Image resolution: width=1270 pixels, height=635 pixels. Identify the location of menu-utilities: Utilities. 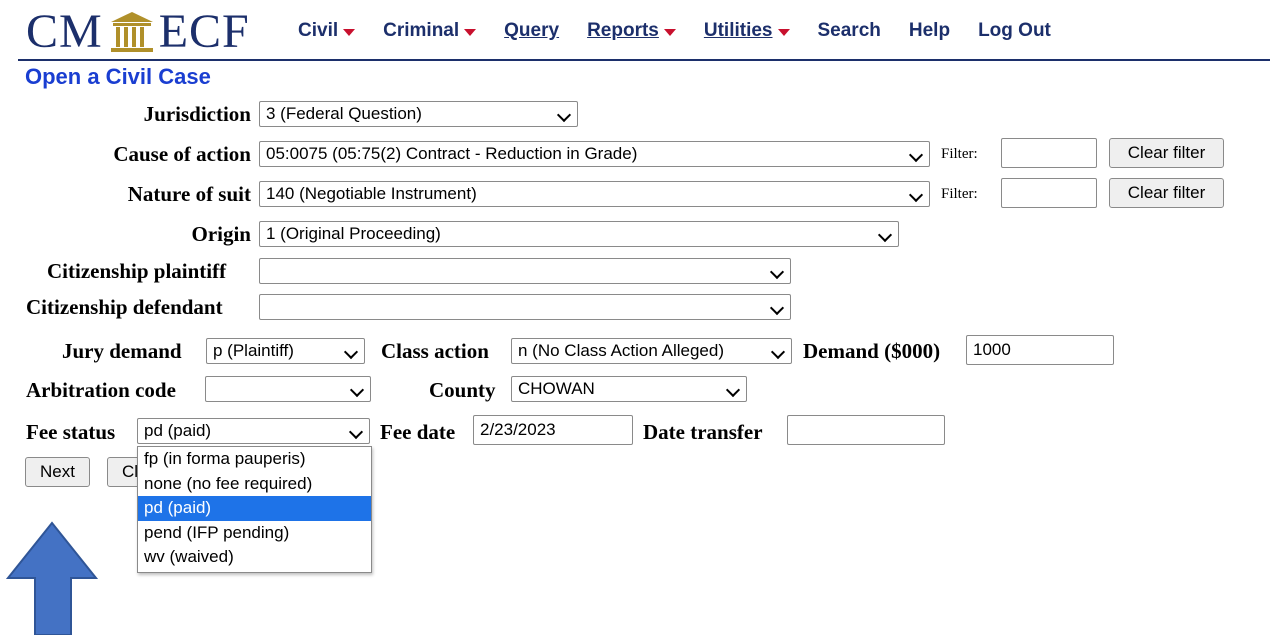
(747, 31).